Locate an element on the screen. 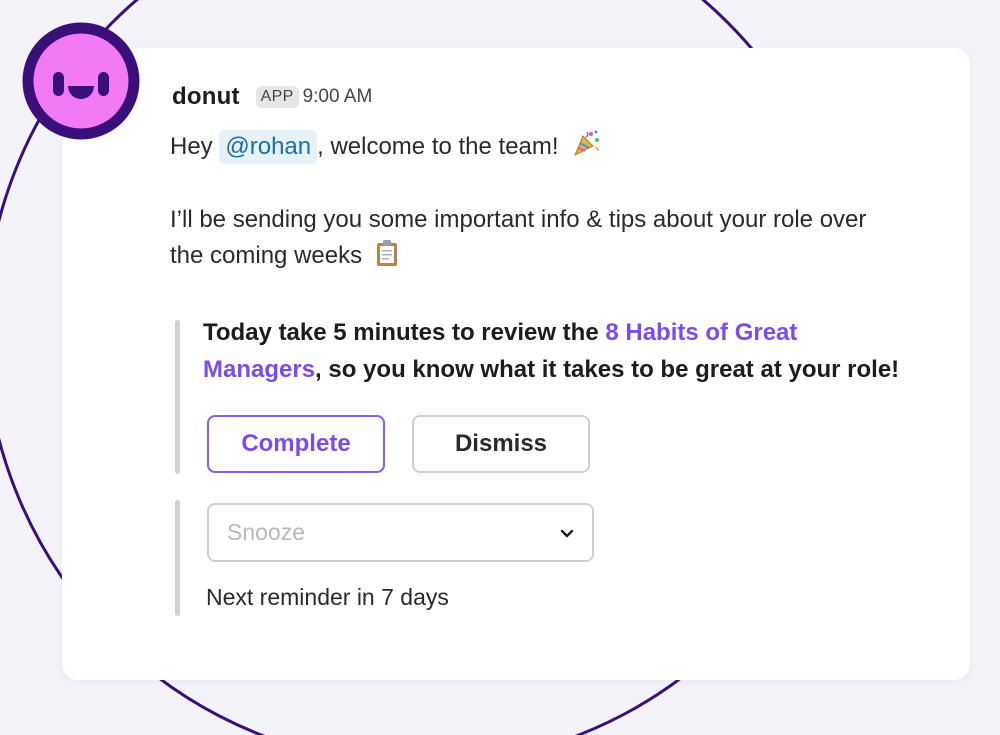  dismiss-button: Dismiss is located at coordinates (501, 444).